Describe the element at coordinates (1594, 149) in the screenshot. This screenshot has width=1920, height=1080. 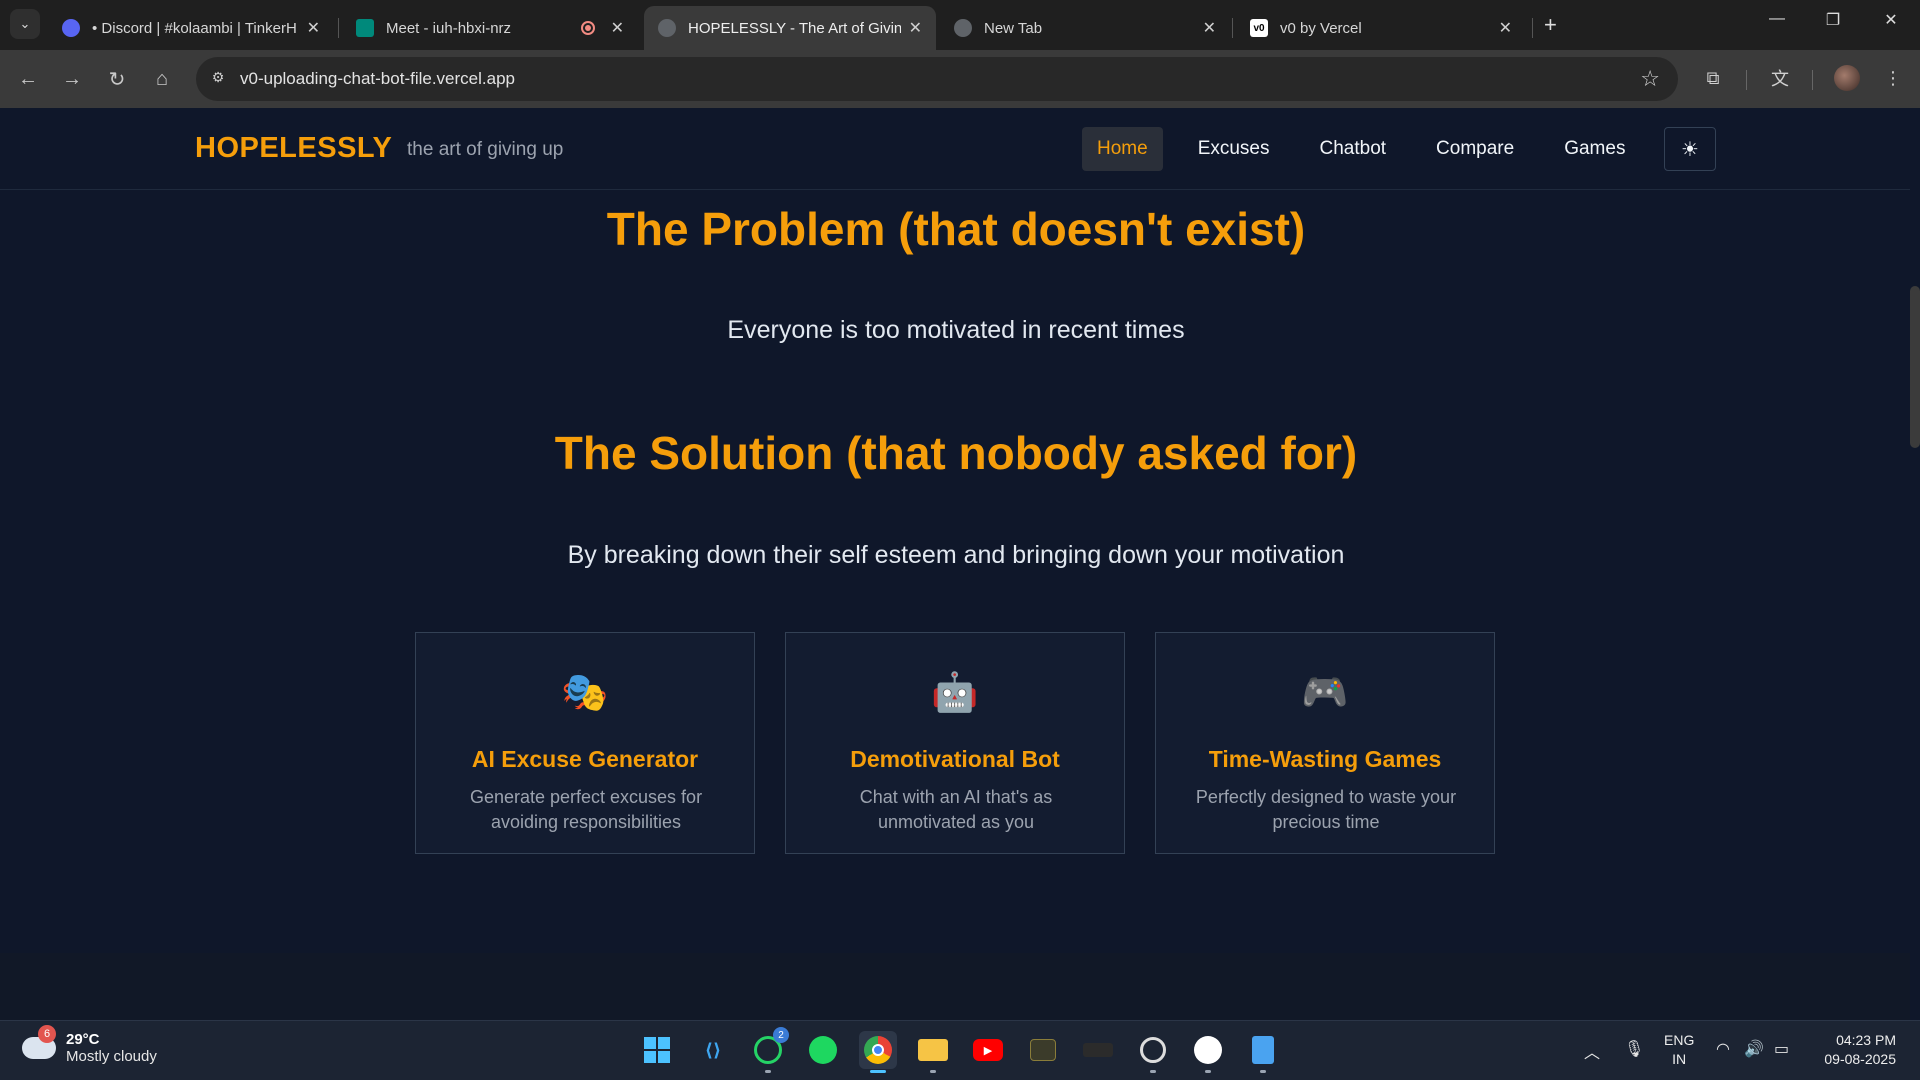
I see `nav-games: Games` at that location.